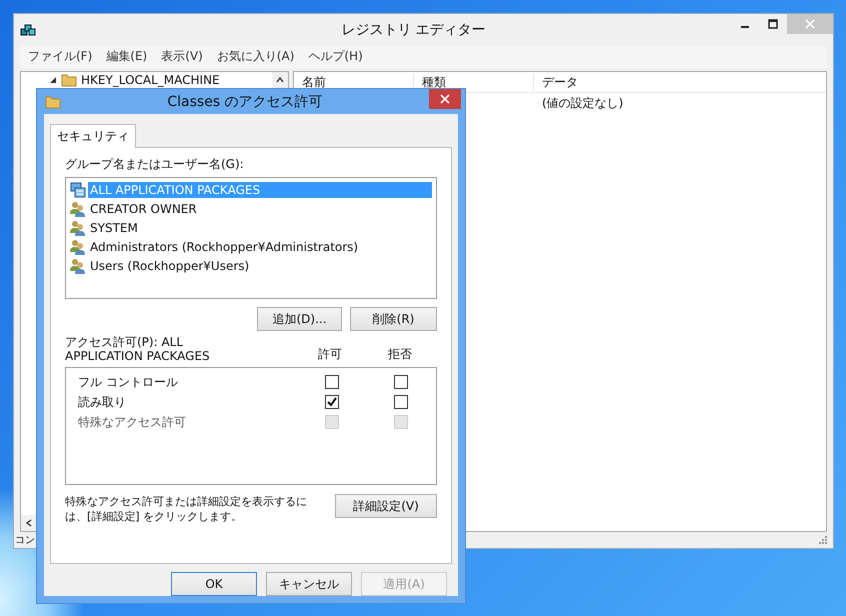 The width and height of the screenshot is (846, 616). I want to click on advanced-button: 詳細設定(V), so click(386, 506).